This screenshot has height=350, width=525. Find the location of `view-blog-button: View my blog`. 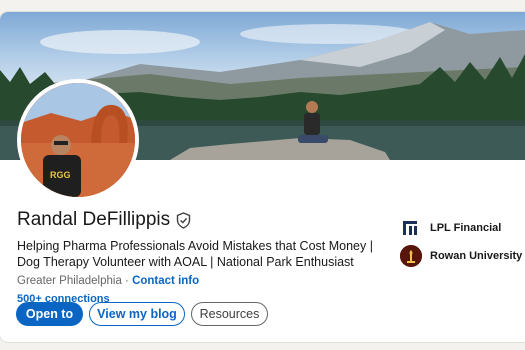

view-blog-button: View my blog is located at coordinates (137, 314).